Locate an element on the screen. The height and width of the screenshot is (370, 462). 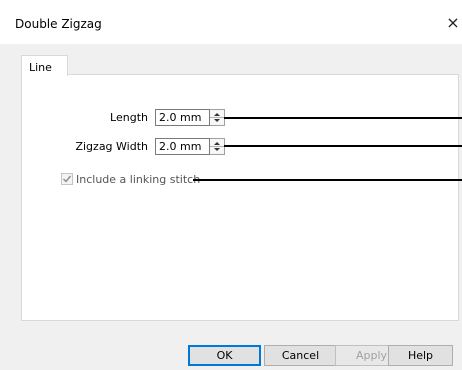
zigzag-width-label: Zigzag Width is located at coordinates (111, 146).